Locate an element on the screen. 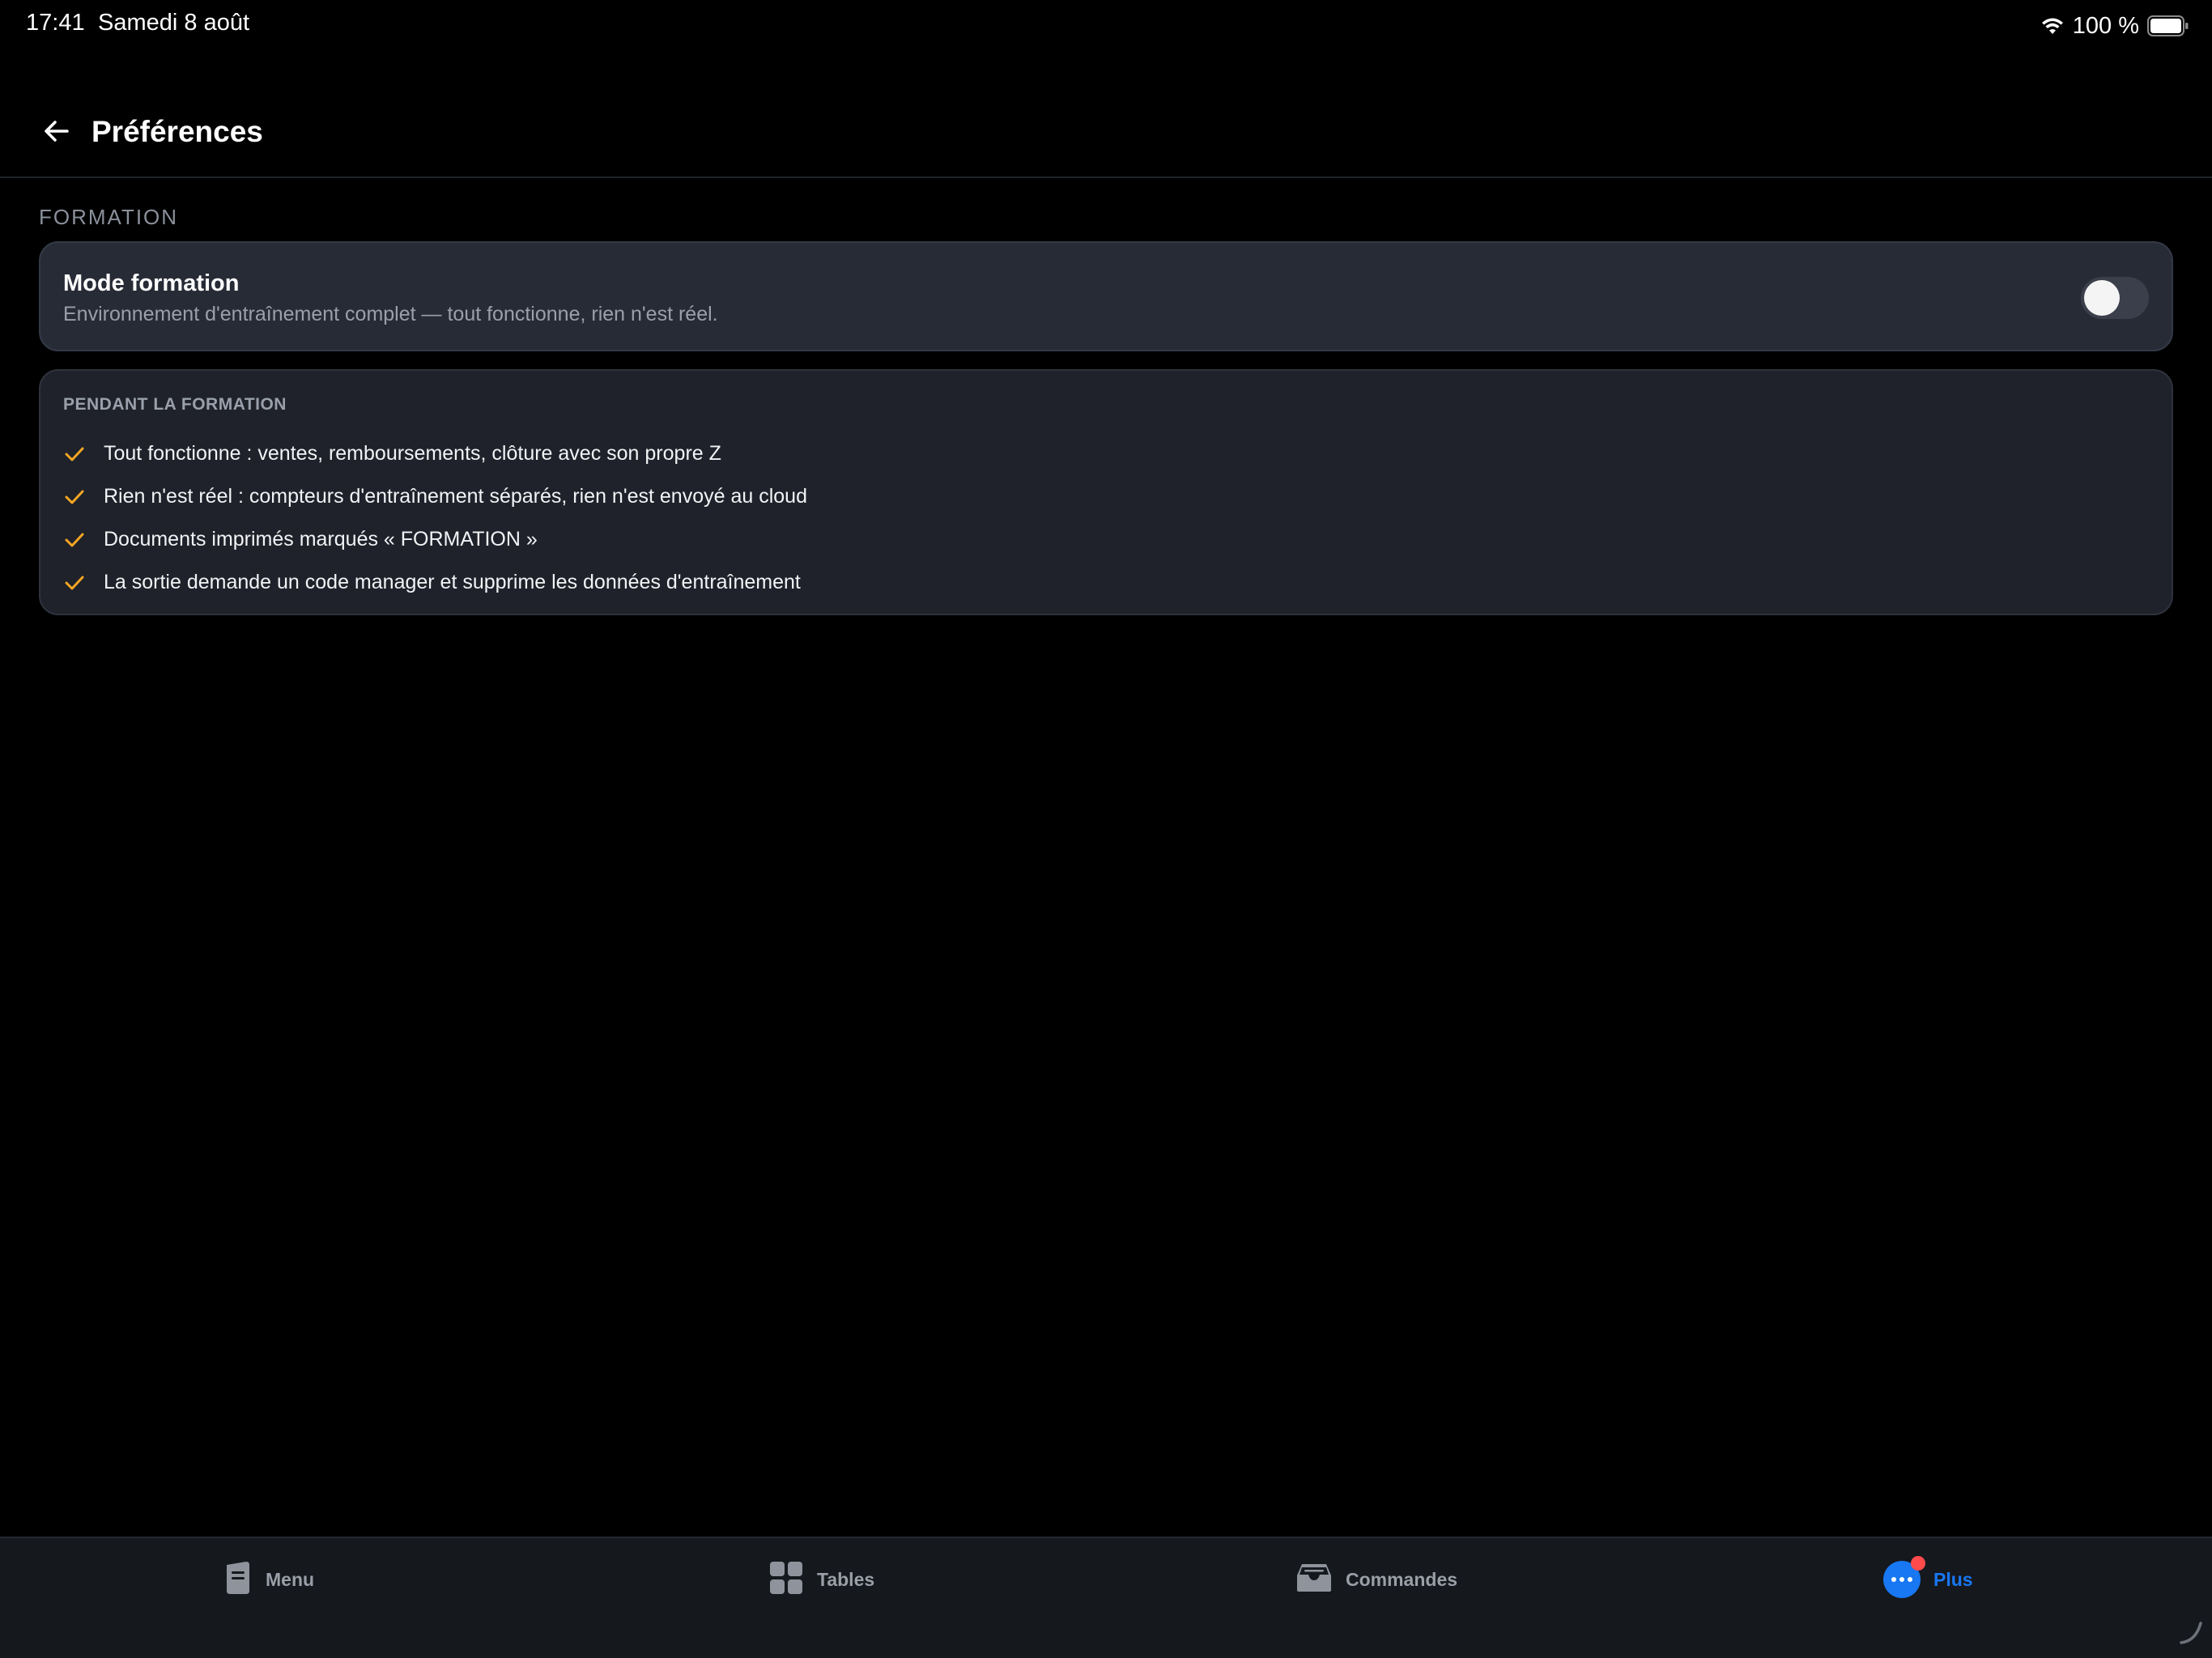 This screenshot has width=2212, height=1658. page-header: Préférences is located at coordinates (1106, 134).